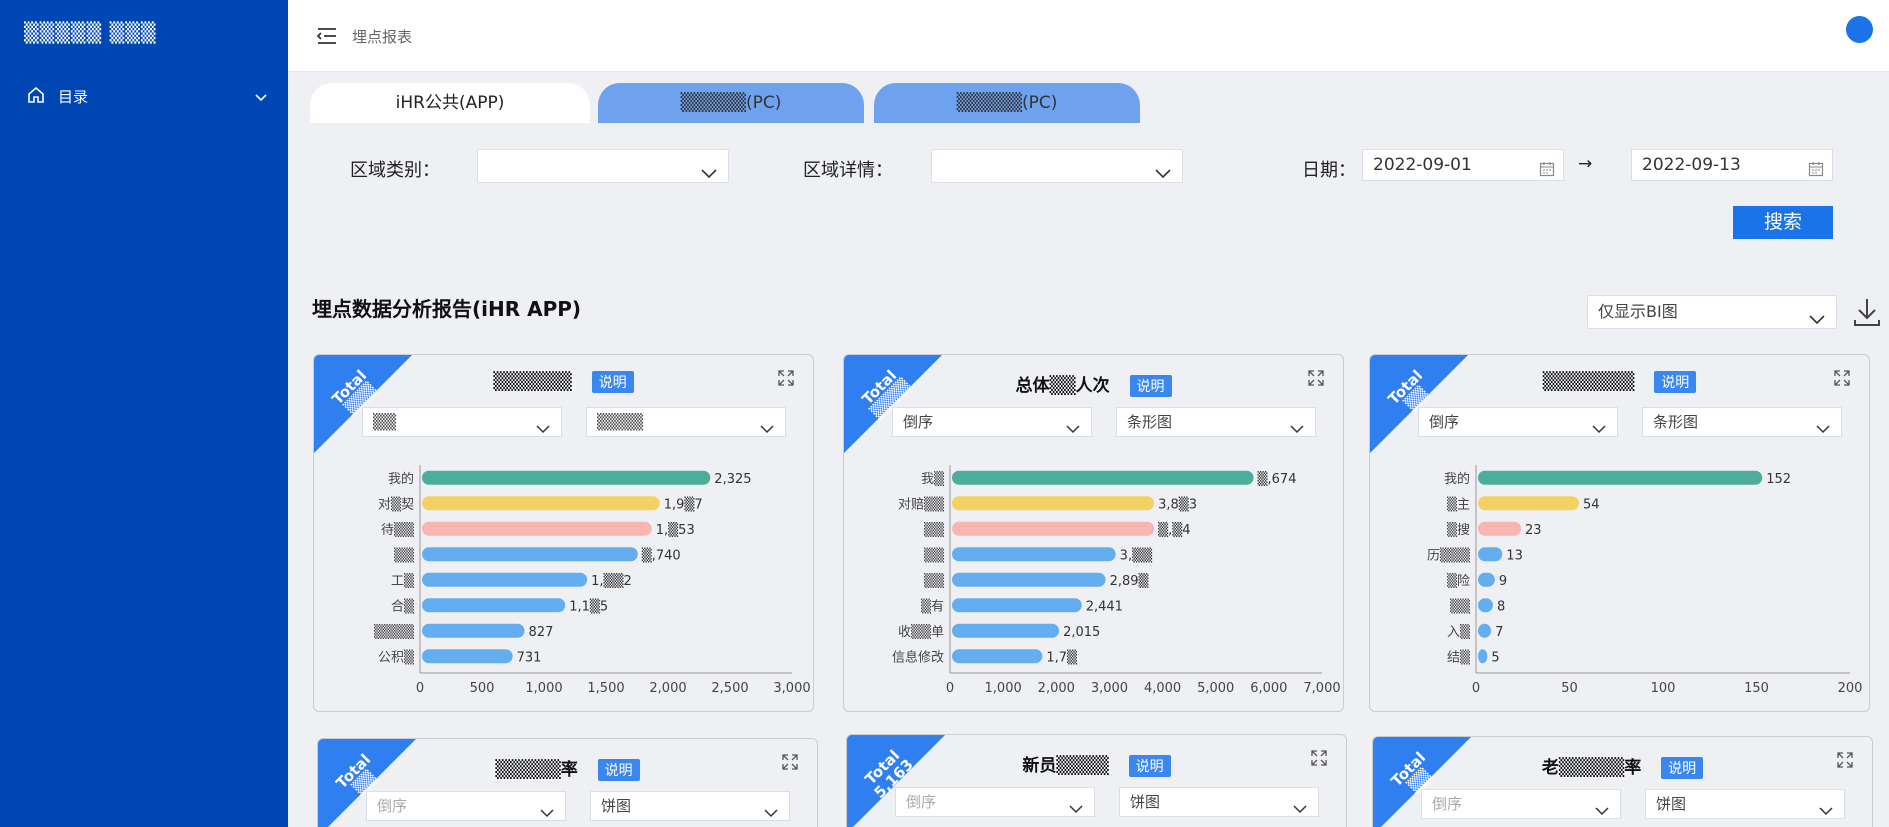 This screenshot has width=1889, height=827. I want to click on card-title-text: 总体▒▒人次, so click(1062, 386).